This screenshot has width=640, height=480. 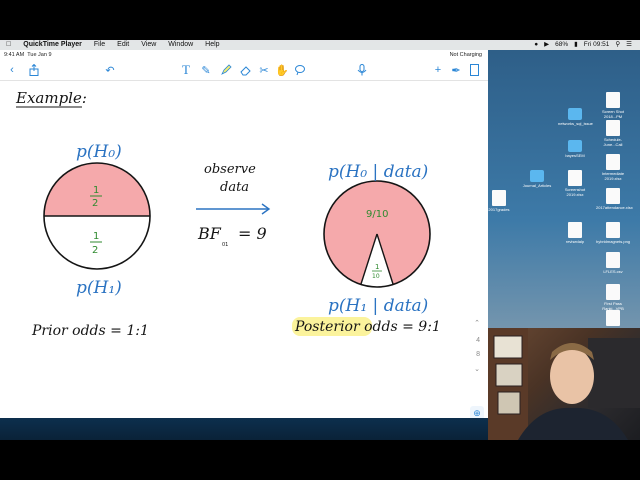 What do you see at coordinates (613, 142) in the screenshot?
I see `desktop-icon-label: Schedule-June...Call` at bounding box center [613, 142].